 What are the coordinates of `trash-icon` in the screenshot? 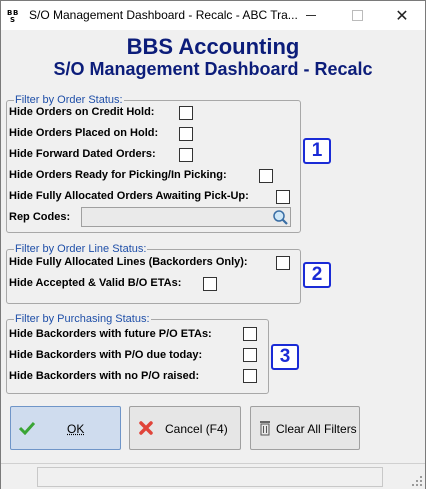 It's located at (265, 428).